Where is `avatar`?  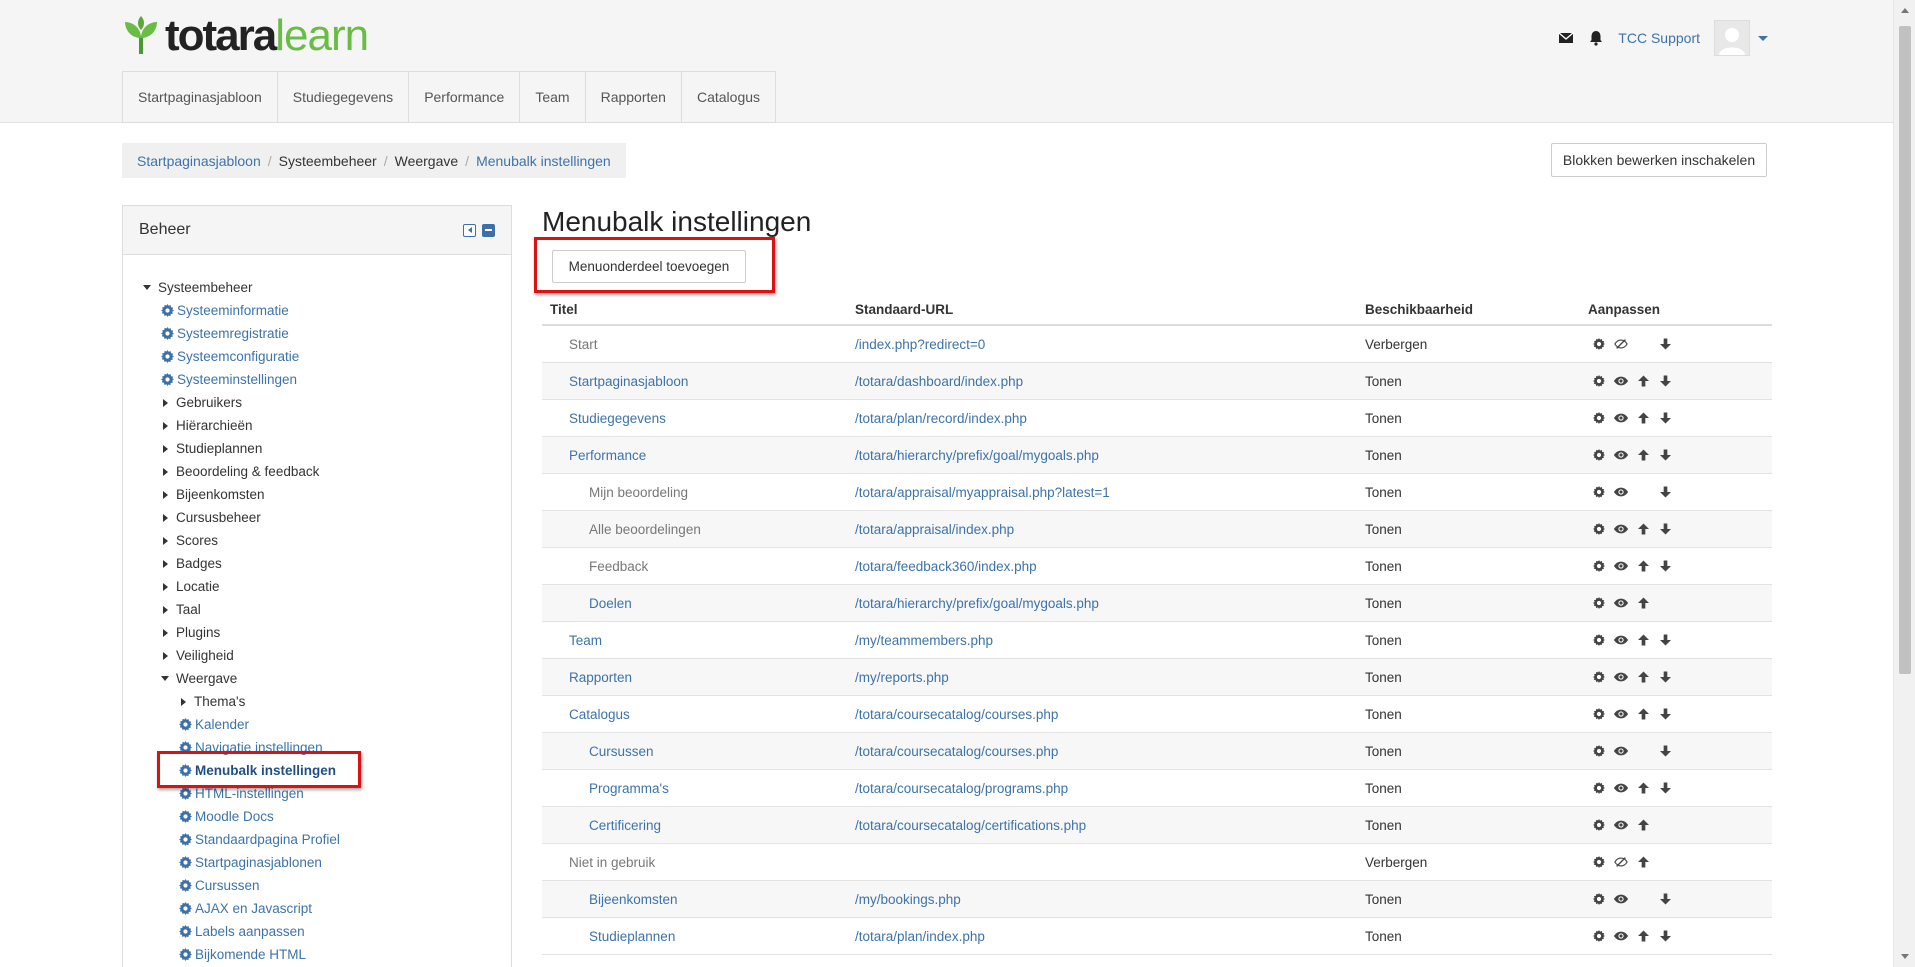 avatar is located at coordinates (1732, 38).